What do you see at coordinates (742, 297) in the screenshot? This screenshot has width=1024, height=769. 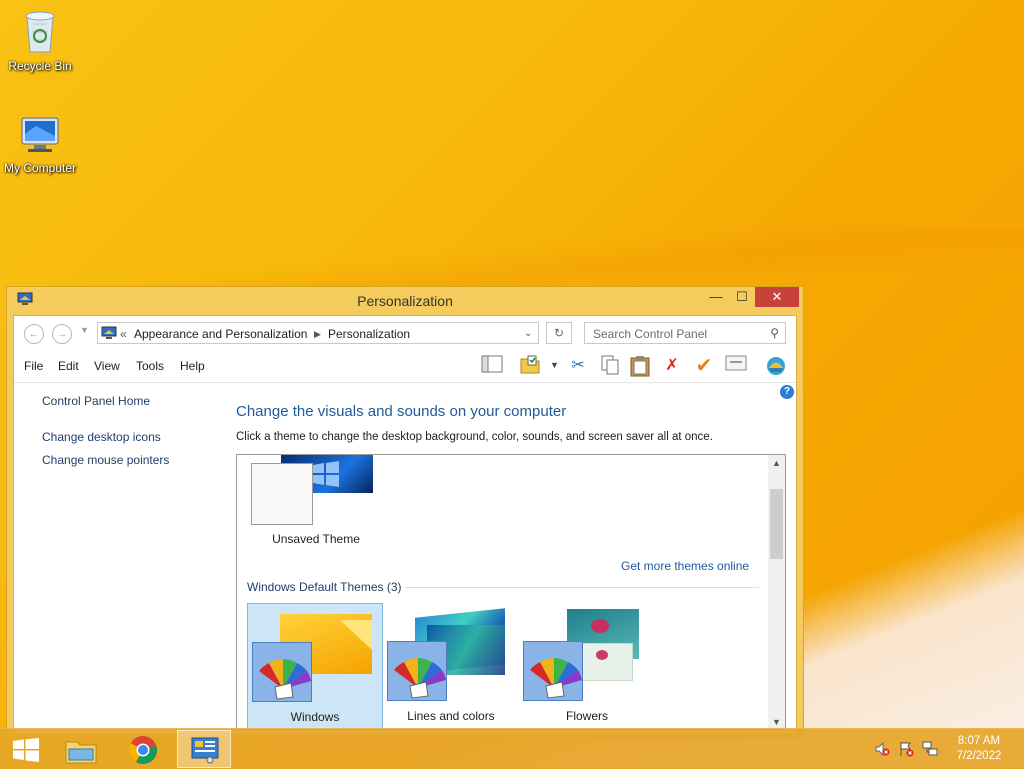 I see `maximize-button: ☐` at bounding box center [742, 297].